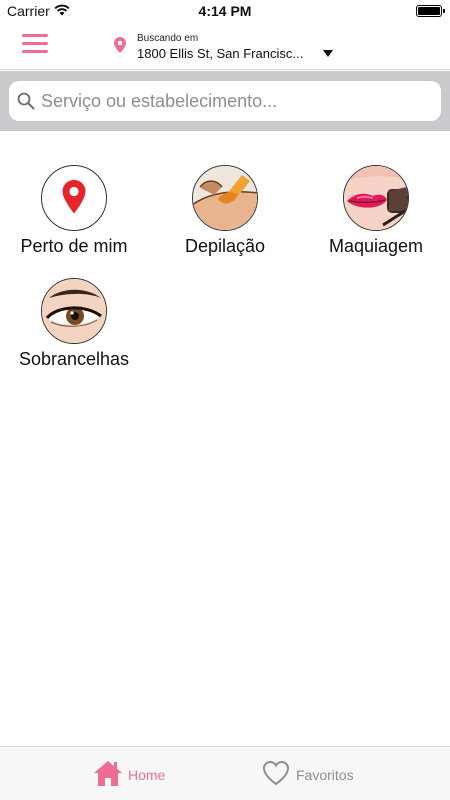  Describe the element at coordinates (26, 101) in the screenshot. I see `search-icon` at that location.